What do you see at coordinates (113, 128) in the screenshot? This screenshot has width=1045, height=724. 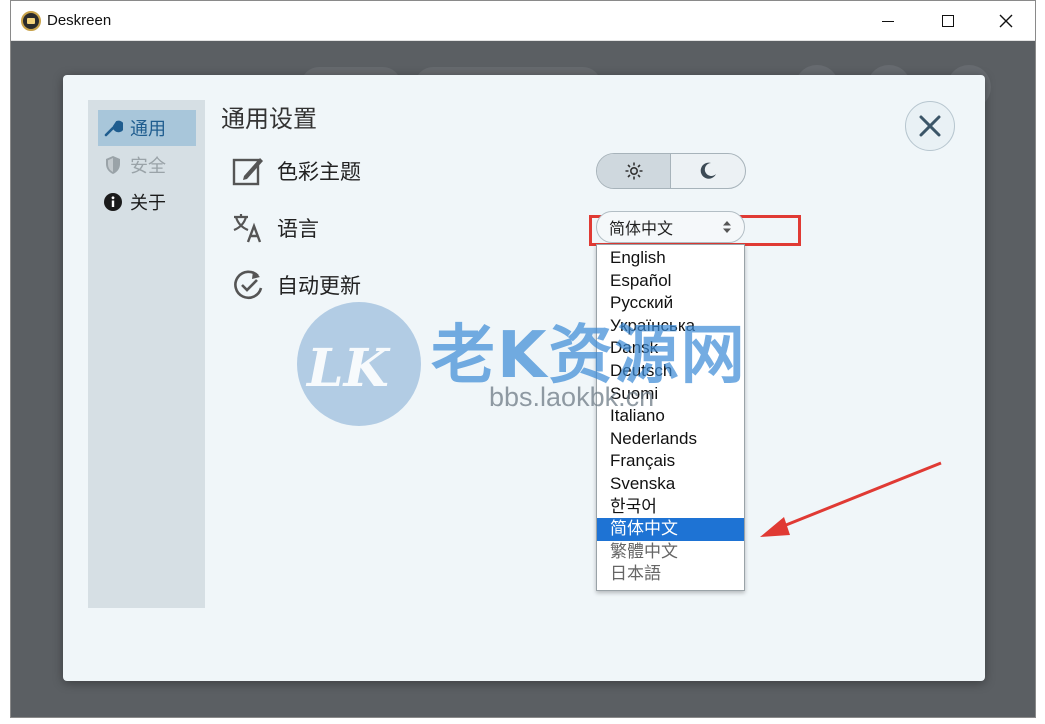 I see `wrench-icon` at bounding box center [113, 128].